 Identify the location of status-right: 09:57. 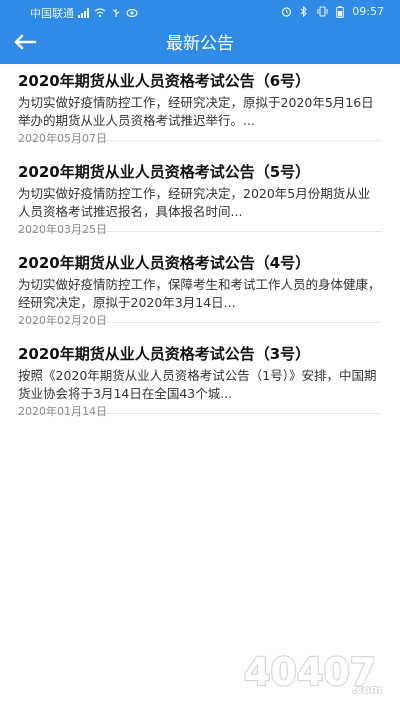
(332, 11).